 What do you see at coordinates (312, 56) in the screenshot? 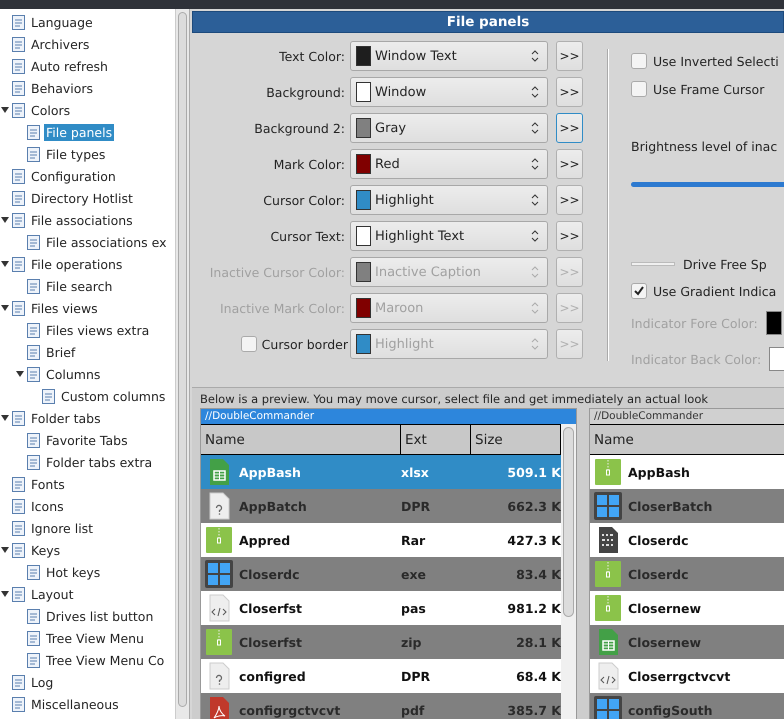
I see `field-label: Text Color:` at bounding box center [312, 56].